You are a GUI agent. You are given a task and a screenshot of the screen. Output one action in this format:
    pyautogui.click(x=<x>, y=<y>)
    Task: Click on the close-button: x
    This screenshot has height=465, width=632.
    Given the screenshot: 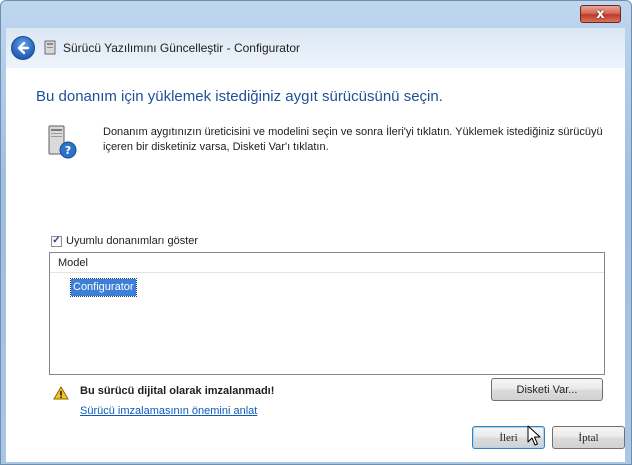 What is the action you would take?
    pyautogui.click(x=600, y=14)
    